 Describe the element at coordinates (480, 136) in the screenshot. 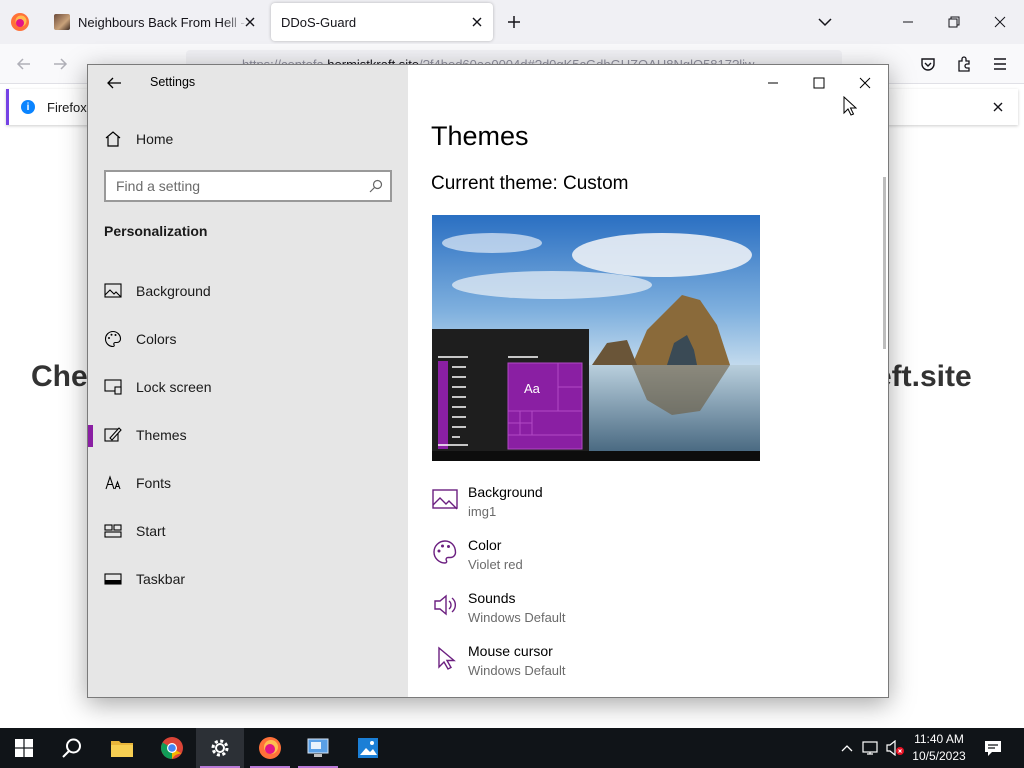

I see `page-title: Themes` at that location.